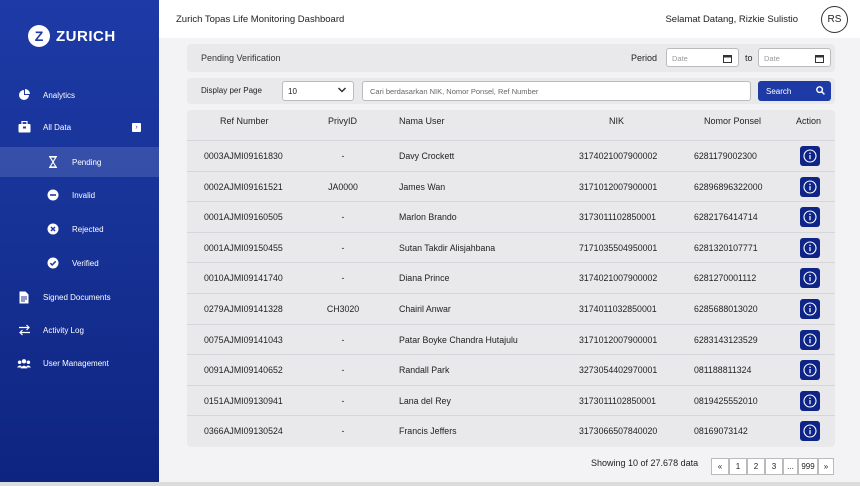 Image resolution: width=860 pixels, height=486 pixels. What do you see at coordinates (618, 339) in the screenshot?
I see `nik-cell: 3171012007900001` at bounding box center [618, 339].